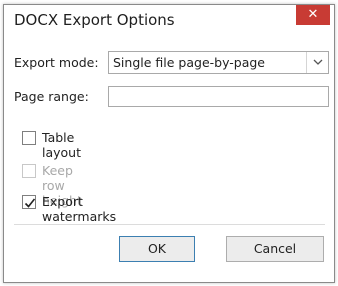 This screenshot has height=286, width=338. What do you see at coordinates (51, 96) in the screenshot?
I see `page-range-label: Page range:` at bounding box center [51, 96].